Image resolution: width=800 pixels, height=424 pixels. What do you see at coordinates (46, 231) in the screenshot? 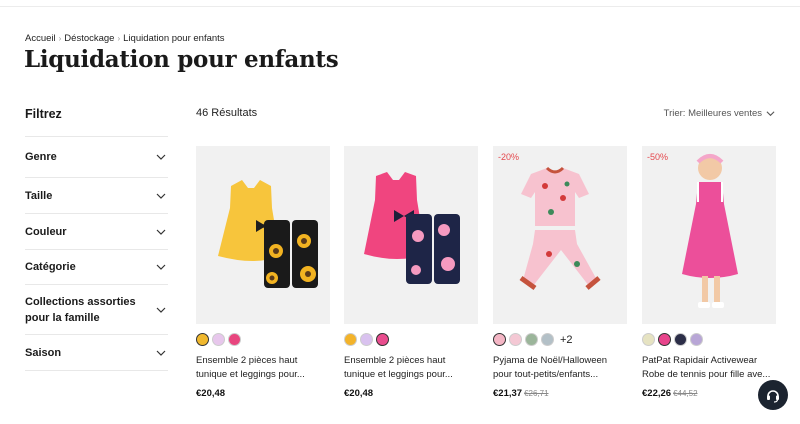
I see `filter-label: Couleur` at bounding box center [46, 231].